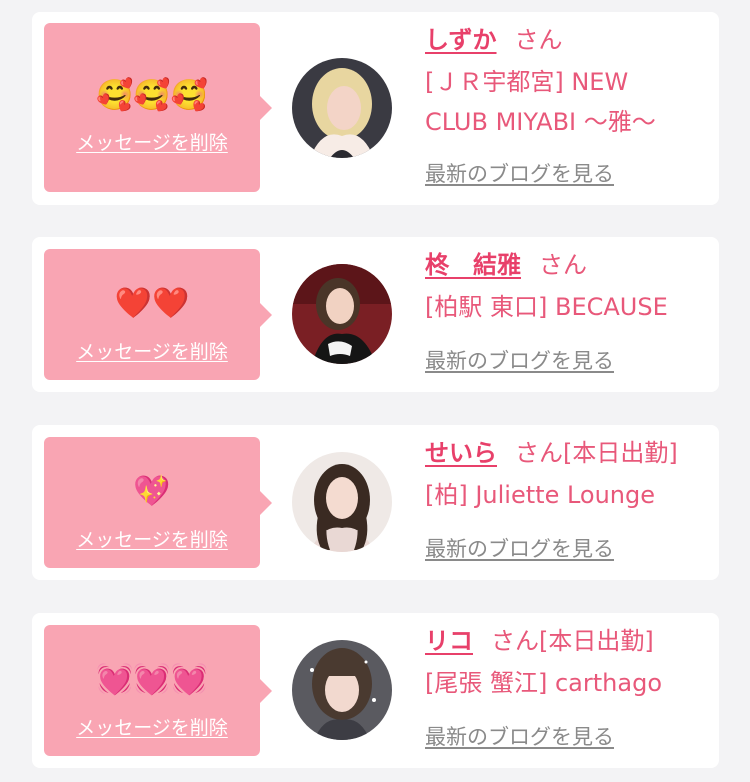  What do you see at coordinates (543, 683) in the screenshot?
I see `shop-line: [尾張 蟹江] carthago` at bounding box center [543, 683].